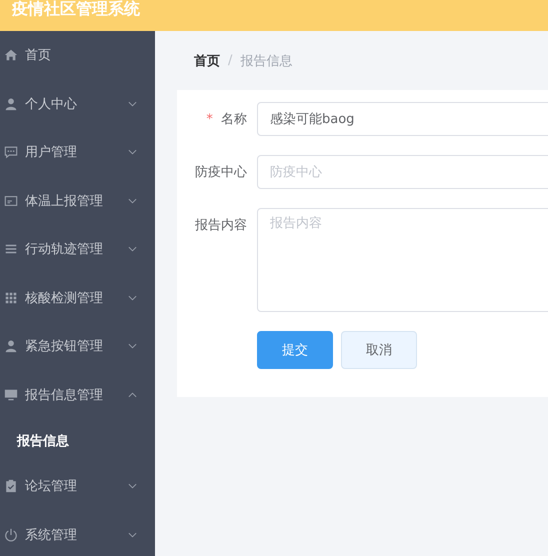  What do you see at coordinates (402, 172) in the screenshot?
I see `input-field: 防疫中心` at bounding box center [402, 172].